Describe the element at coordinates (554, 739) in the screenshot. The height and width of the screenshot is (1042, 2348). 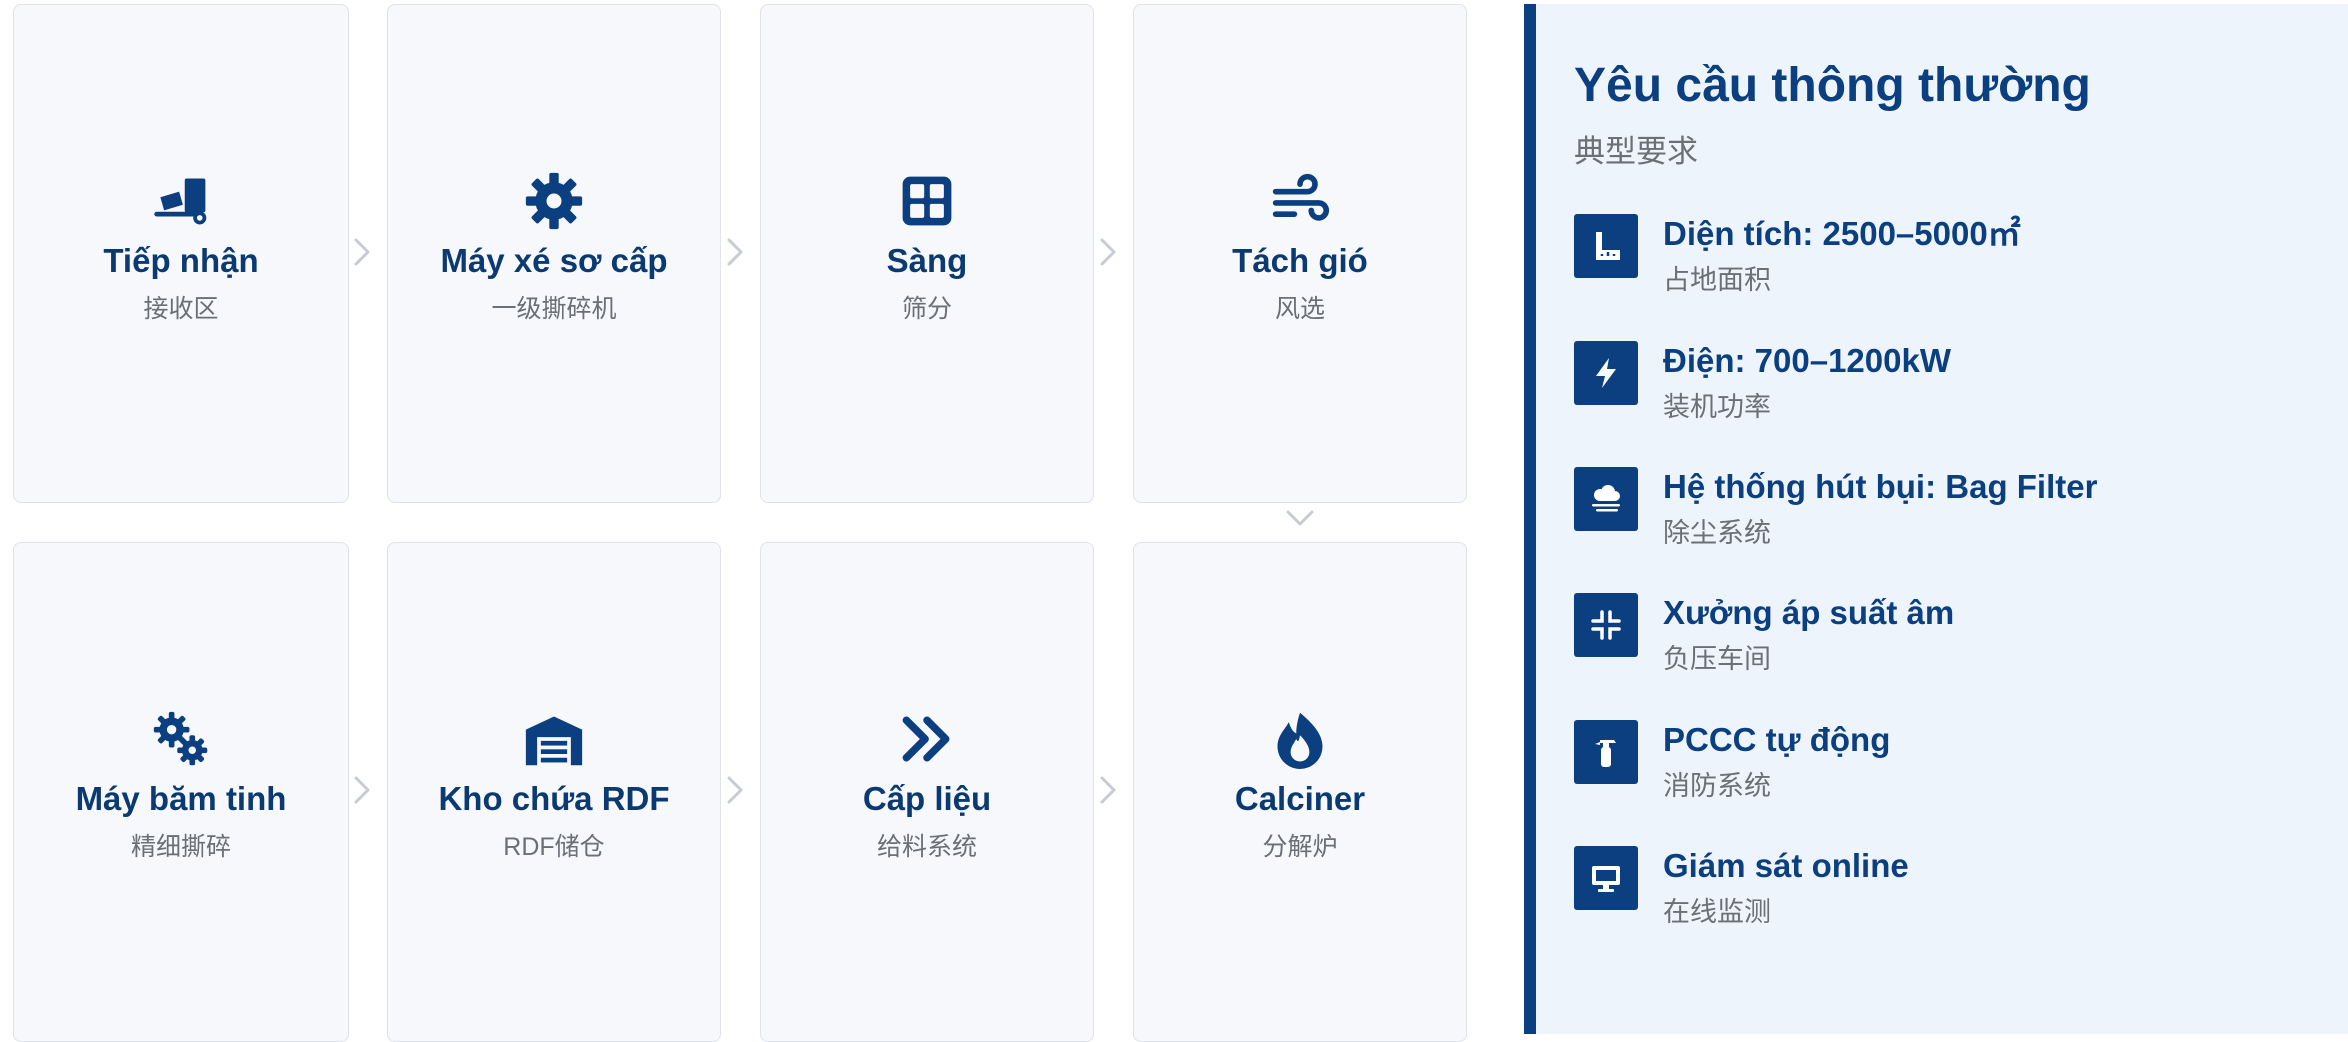
I see `warehouse-icon` at that location.